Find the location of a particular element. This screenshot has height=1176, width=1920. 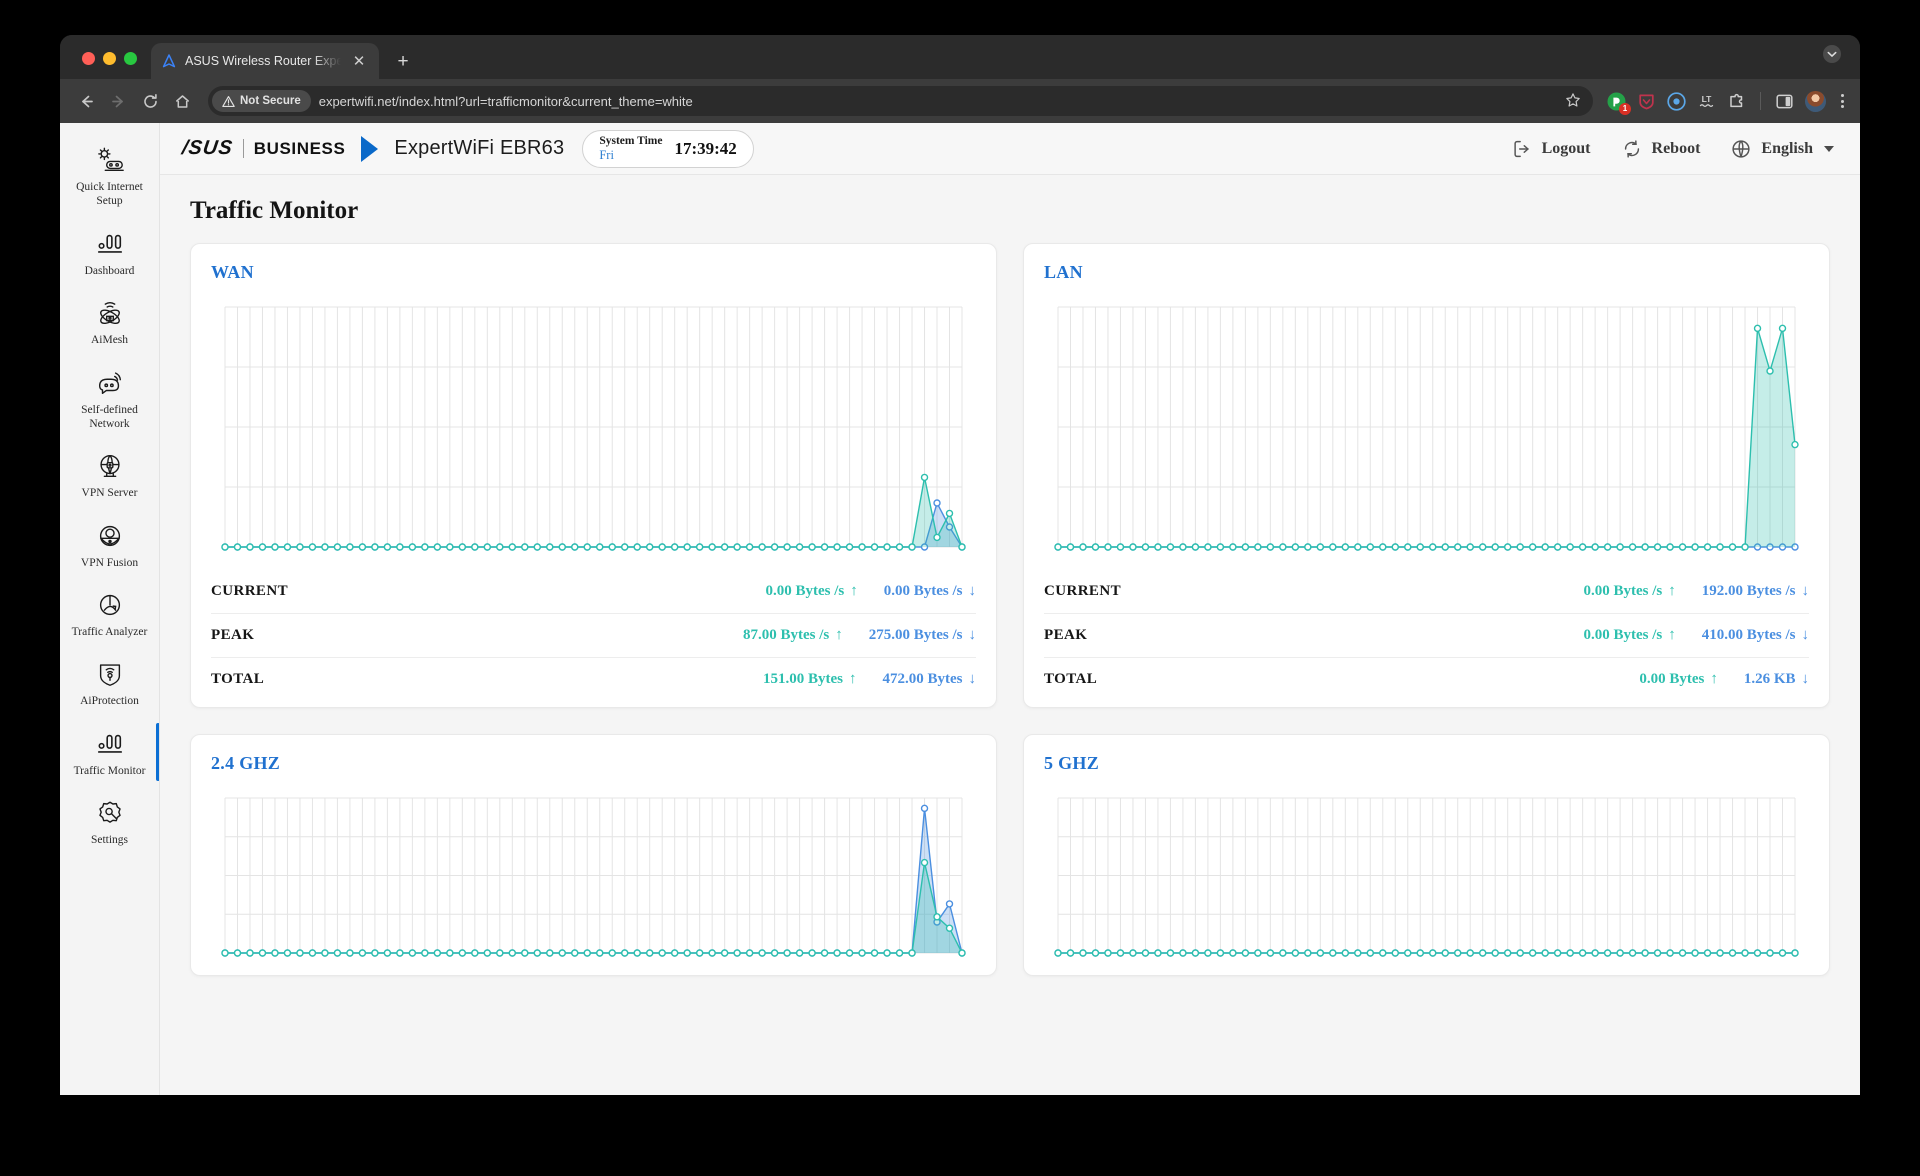

sidebar-item-aimesh: AiMesh is located at coordinates (109, 322).